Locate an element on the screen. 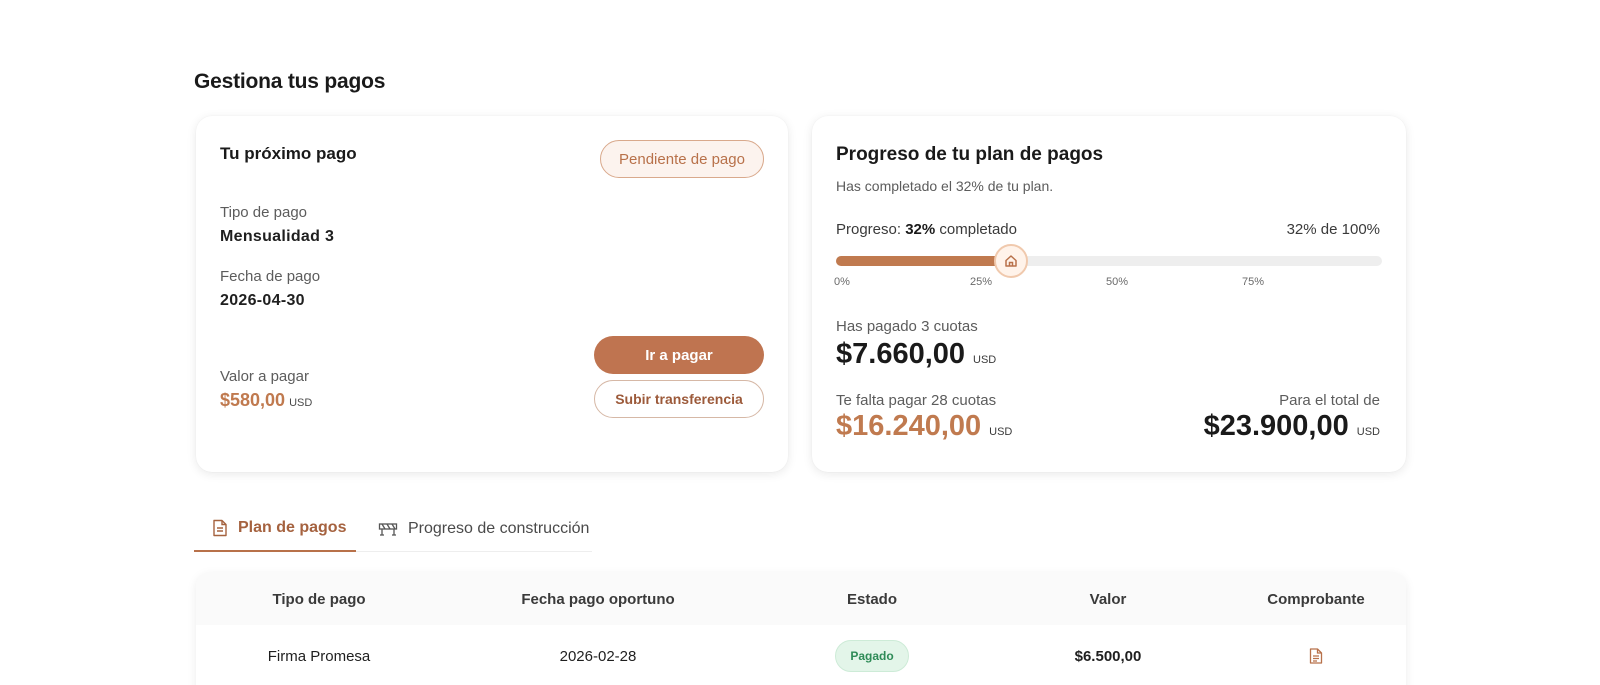 Image resolution: width=1600 pixels, height=685 pixels. total-amount: $23.900,00 USD is located at coordinates (1292, 426).